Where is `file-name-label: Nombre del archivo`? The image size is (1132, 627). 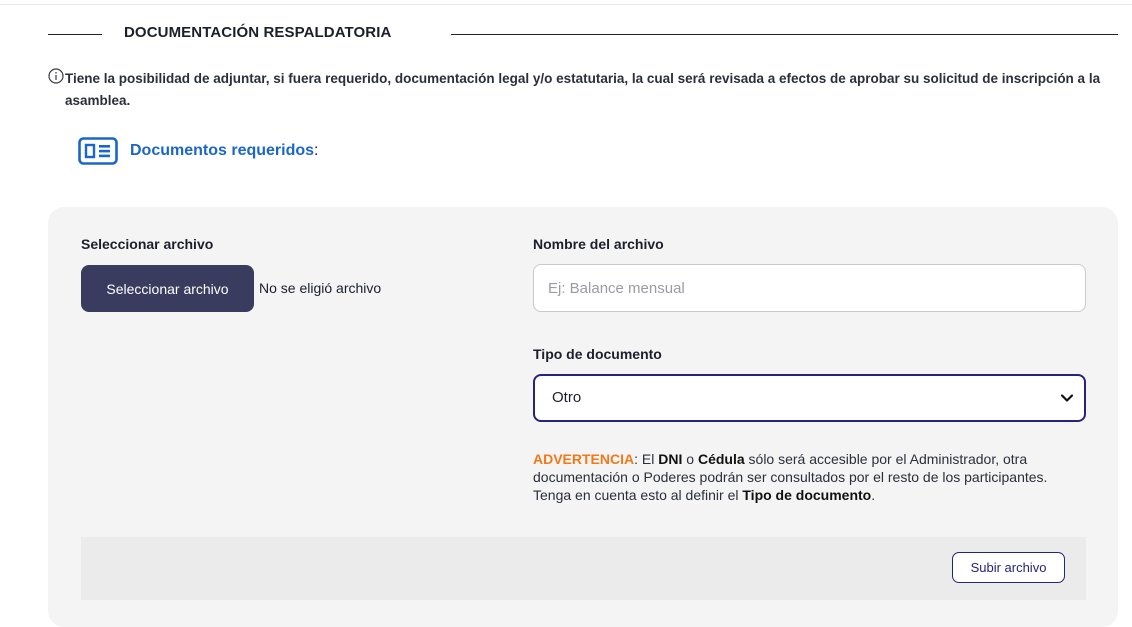
file-name-label: Nombre del archivo is located at coordinates (598, 244).